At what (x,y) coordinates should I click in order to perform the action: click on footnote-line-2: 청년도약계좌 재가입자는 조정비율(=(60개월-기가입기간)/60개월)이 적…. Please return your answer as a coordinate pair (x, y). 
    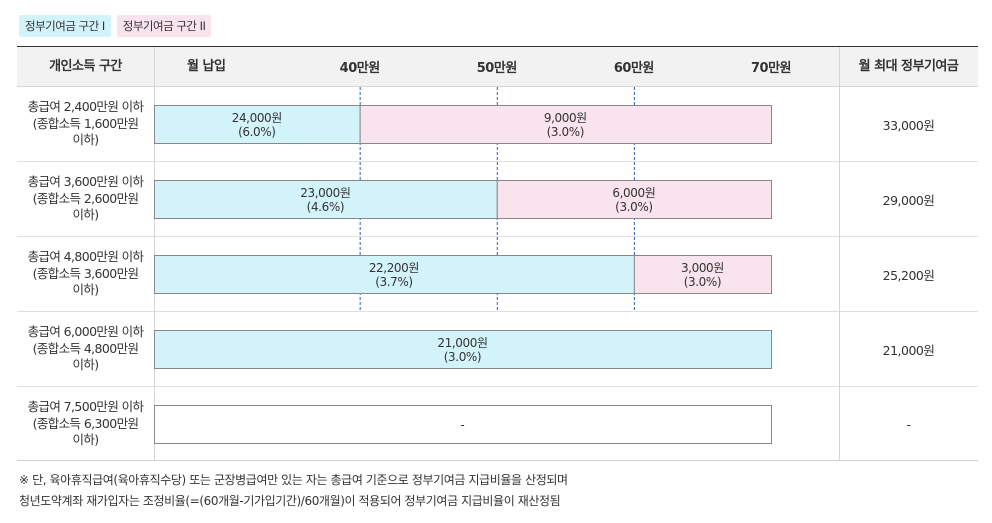
    Looking at the image, I should click on (290, 501).